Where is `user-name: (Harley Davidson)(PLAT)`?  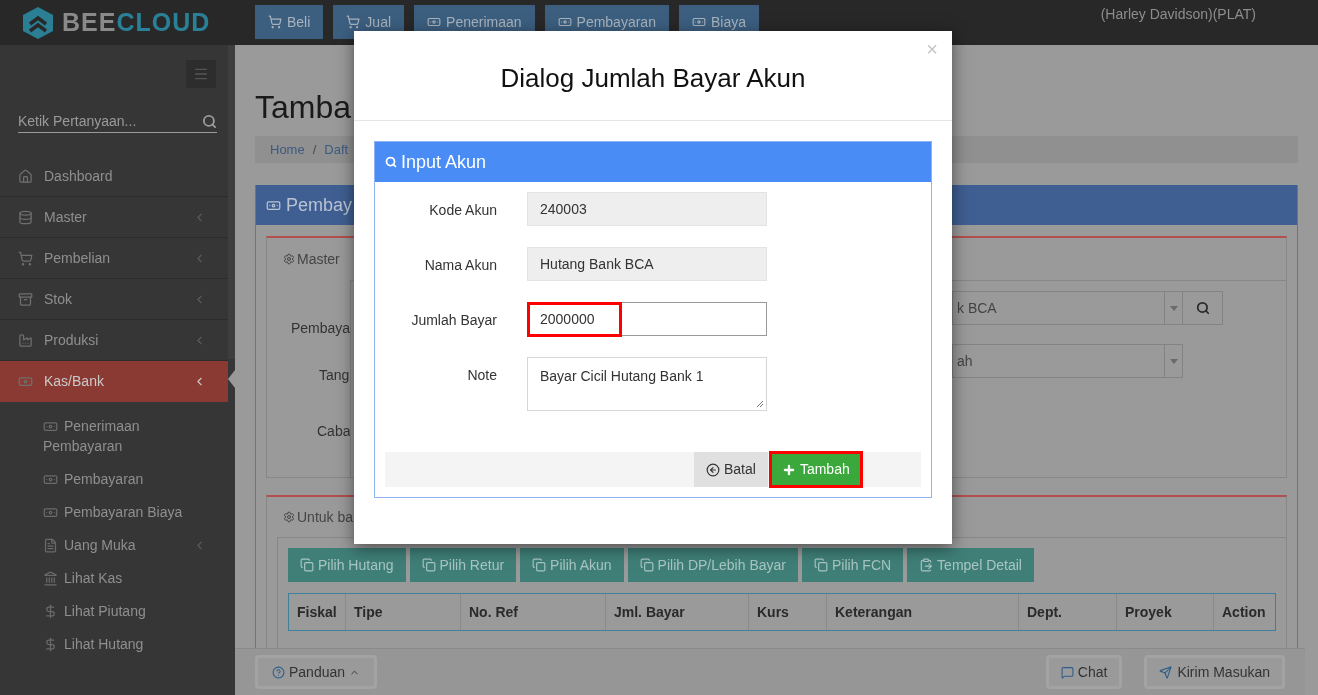 user-name: (Harley Davidson)(PLAT) is located at coordinates (1178, 14).